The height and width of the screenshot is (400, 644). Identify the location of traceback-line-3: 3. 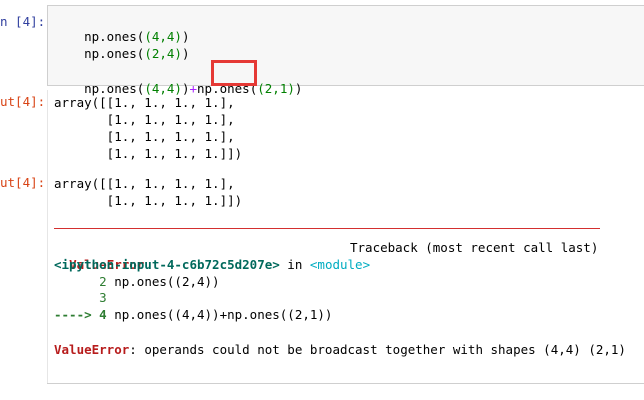
(80, 297).